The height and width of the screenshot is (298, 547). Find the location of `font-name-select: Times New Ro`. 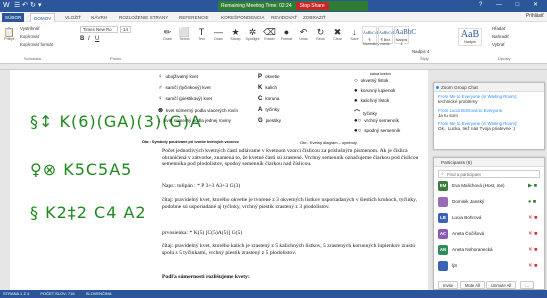

font-name-select: Times New Ro is located at coordinates (99, 29).